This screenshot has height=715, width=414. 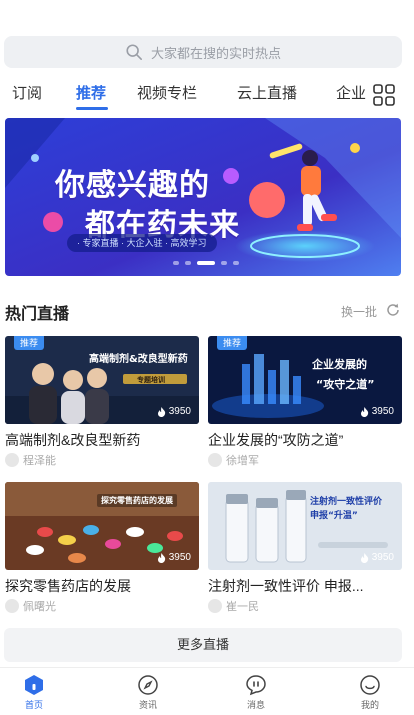 I want to click on carousel-dot-active, so click(x=206, y=263).